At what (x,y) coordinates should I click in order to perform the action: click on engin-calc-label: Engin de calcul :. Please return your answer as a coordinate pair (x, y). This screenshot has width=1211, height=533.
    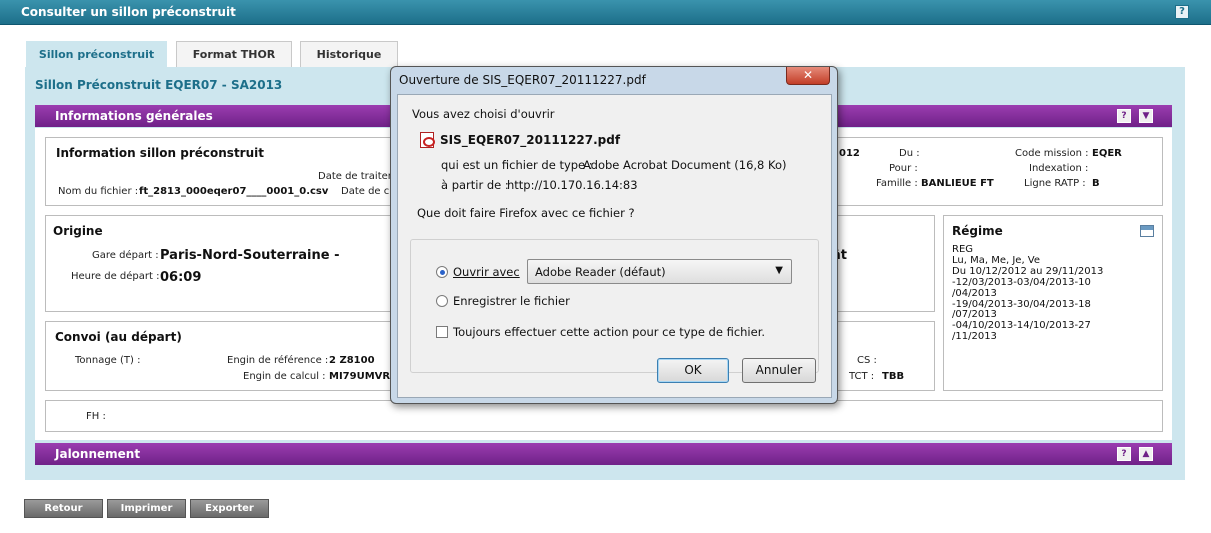
    Looking at the image, I should click on (284, 376).